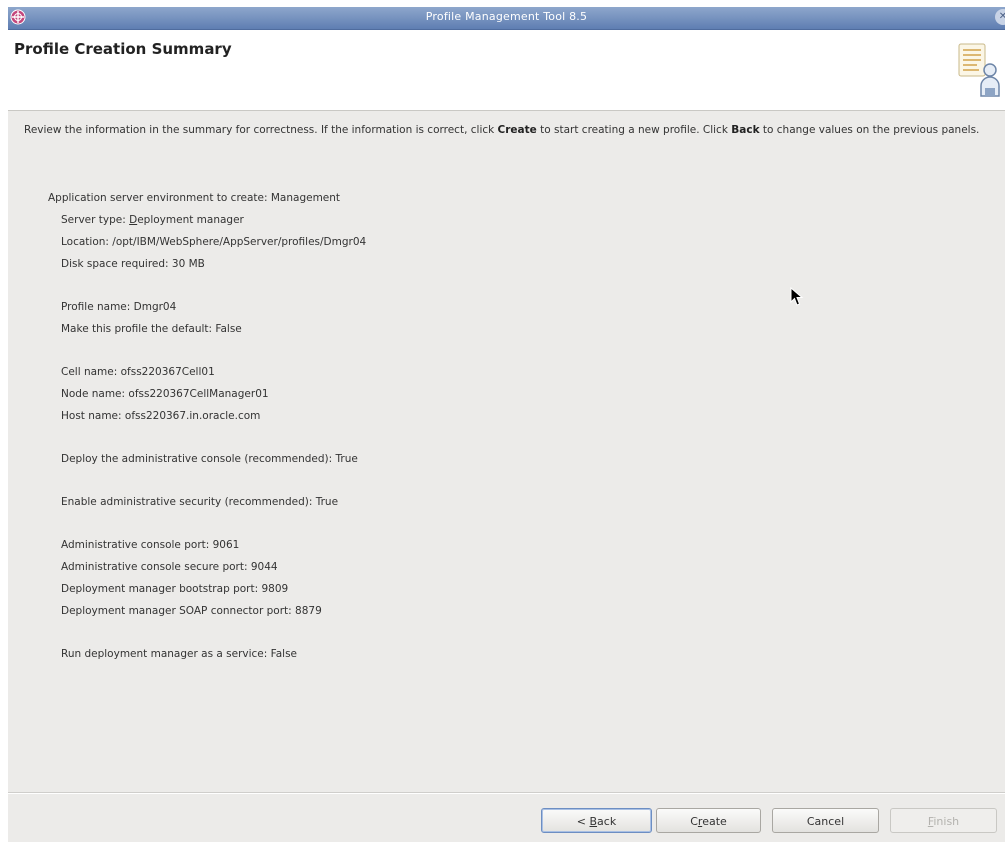 Image resolution: width=1005 pixels, height=842 pixels. What do you see at coordinates (133, 264) in the screenshot?
I see `summary-disk-space: Disk space required: 30 MB` at bounding box center [133, 264].